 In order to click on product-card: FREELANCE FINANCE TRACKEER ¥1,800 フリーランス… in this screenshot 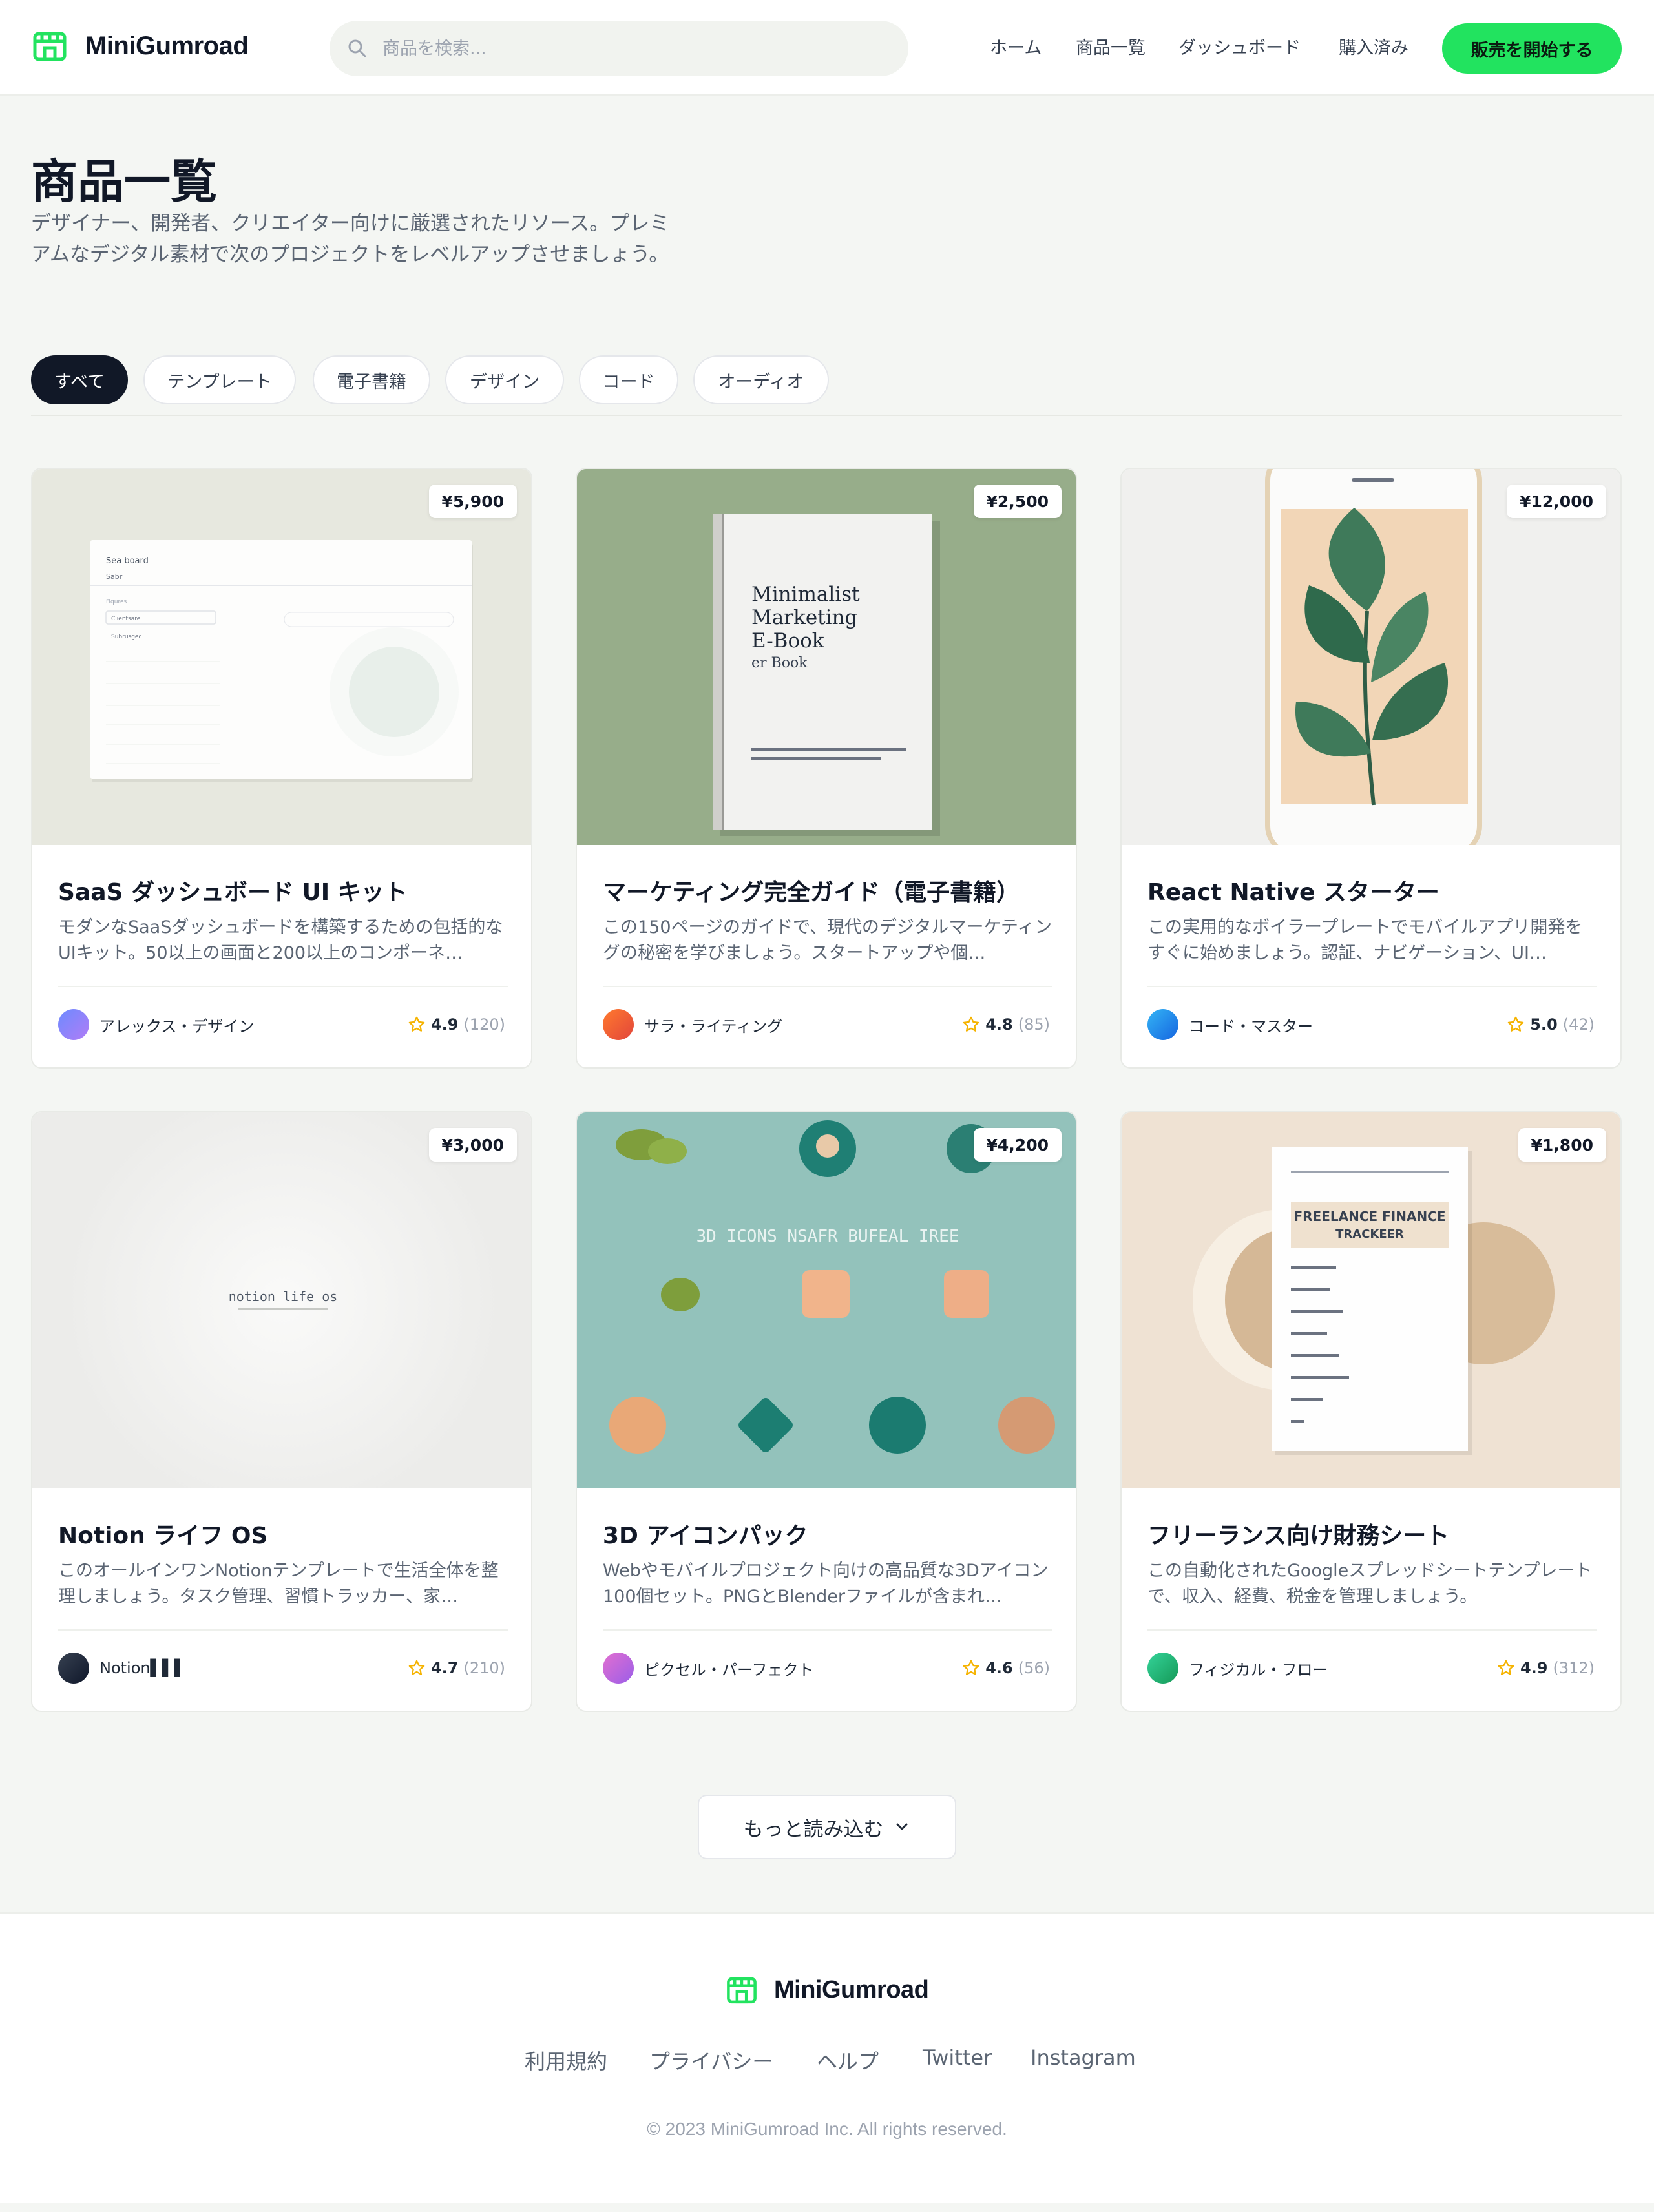, I will do `click(1371, 1412)`.